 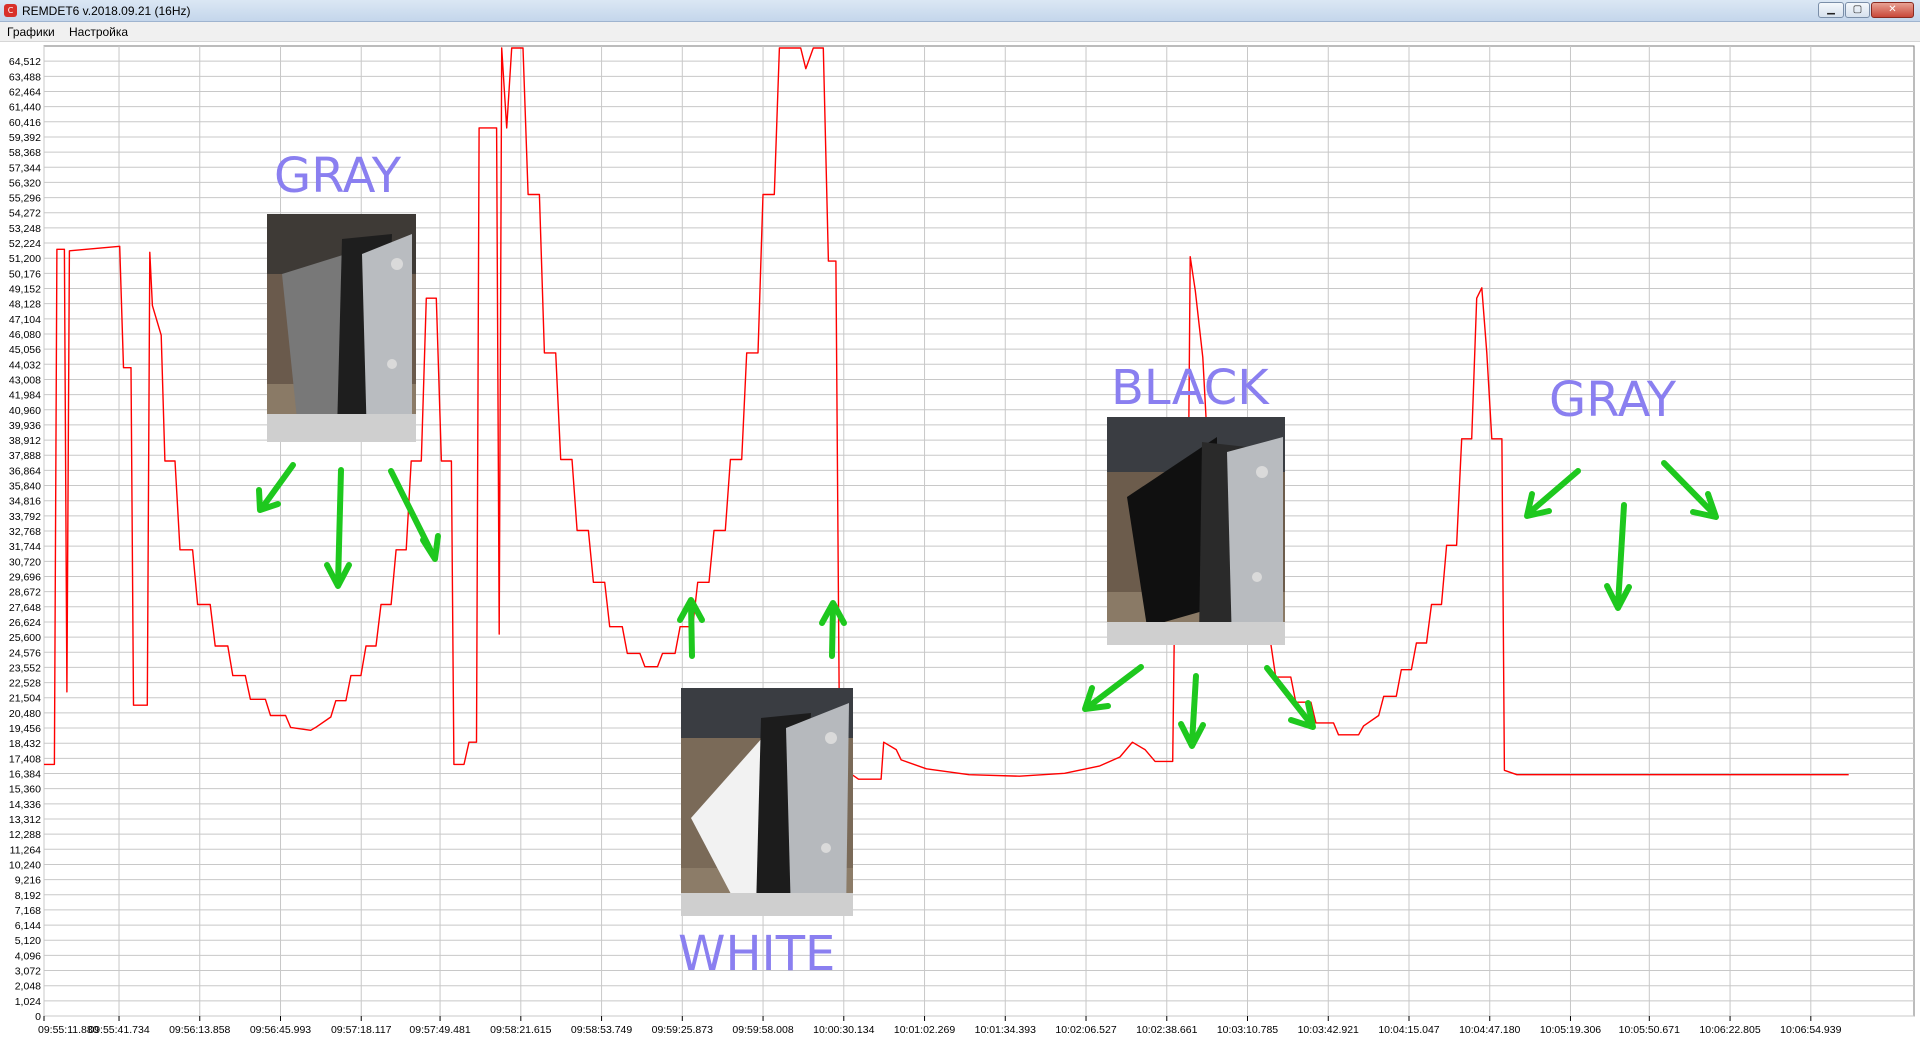 What do you see at coordinates (1570, 1030) in the screenshot?
I see `x-tick-label: 10:05:19.306` at bounding box center [1570, 1030].